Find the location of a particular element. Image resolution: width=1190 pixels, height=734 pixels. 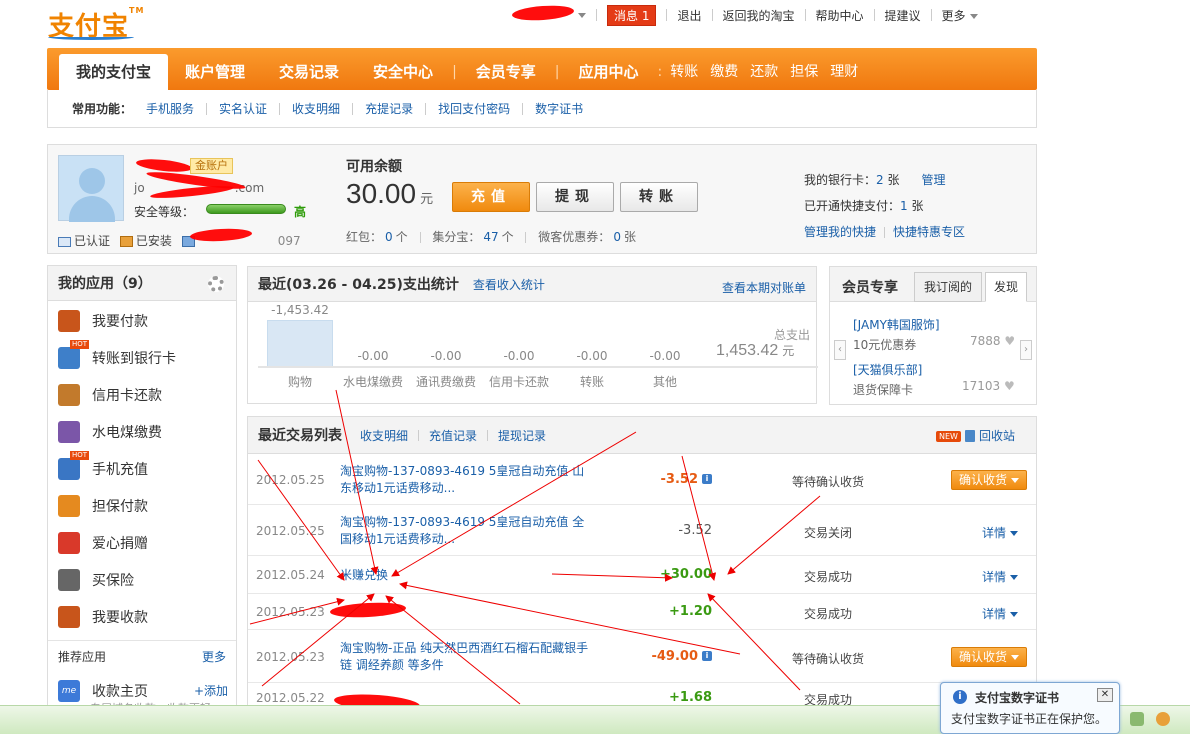

messages-button: 消息 1 is located at coordinates (632, 15).